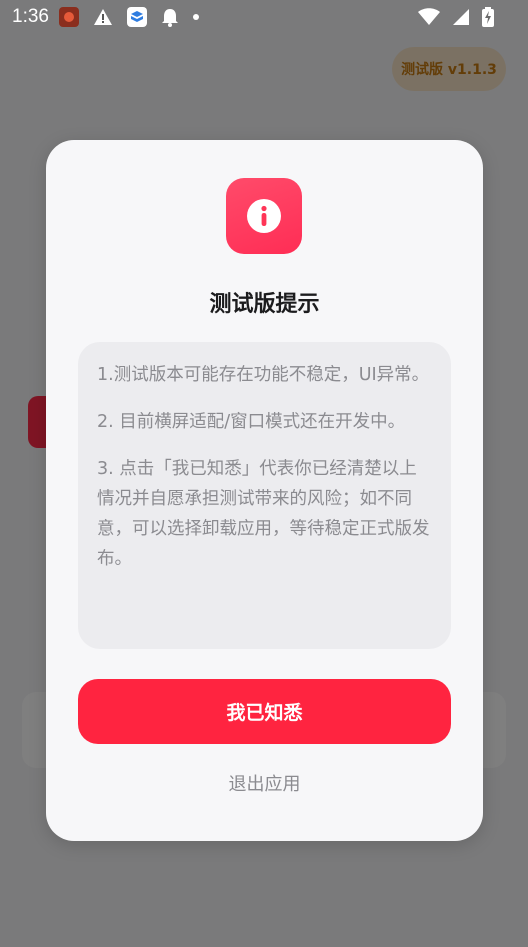 This screenshot has height=947, width=528. I want to click on status-time: 1:36, so click(30, 16).